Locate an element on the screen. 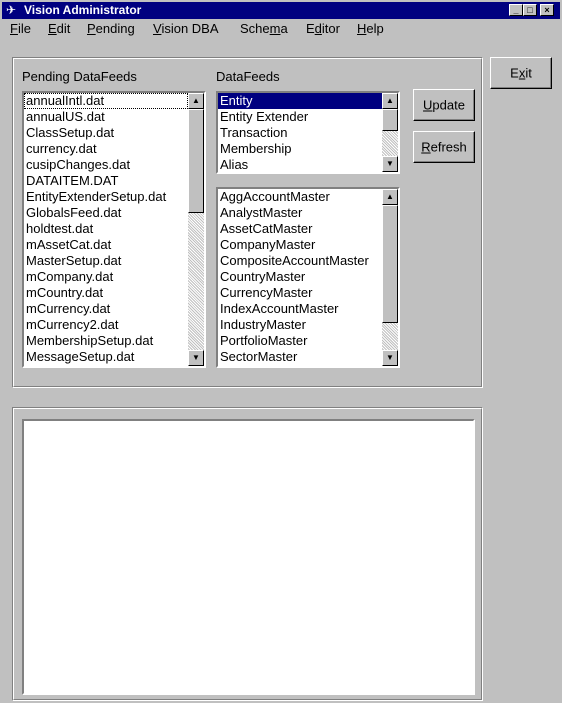  close-icon: × is located at coordinates (547, 10).